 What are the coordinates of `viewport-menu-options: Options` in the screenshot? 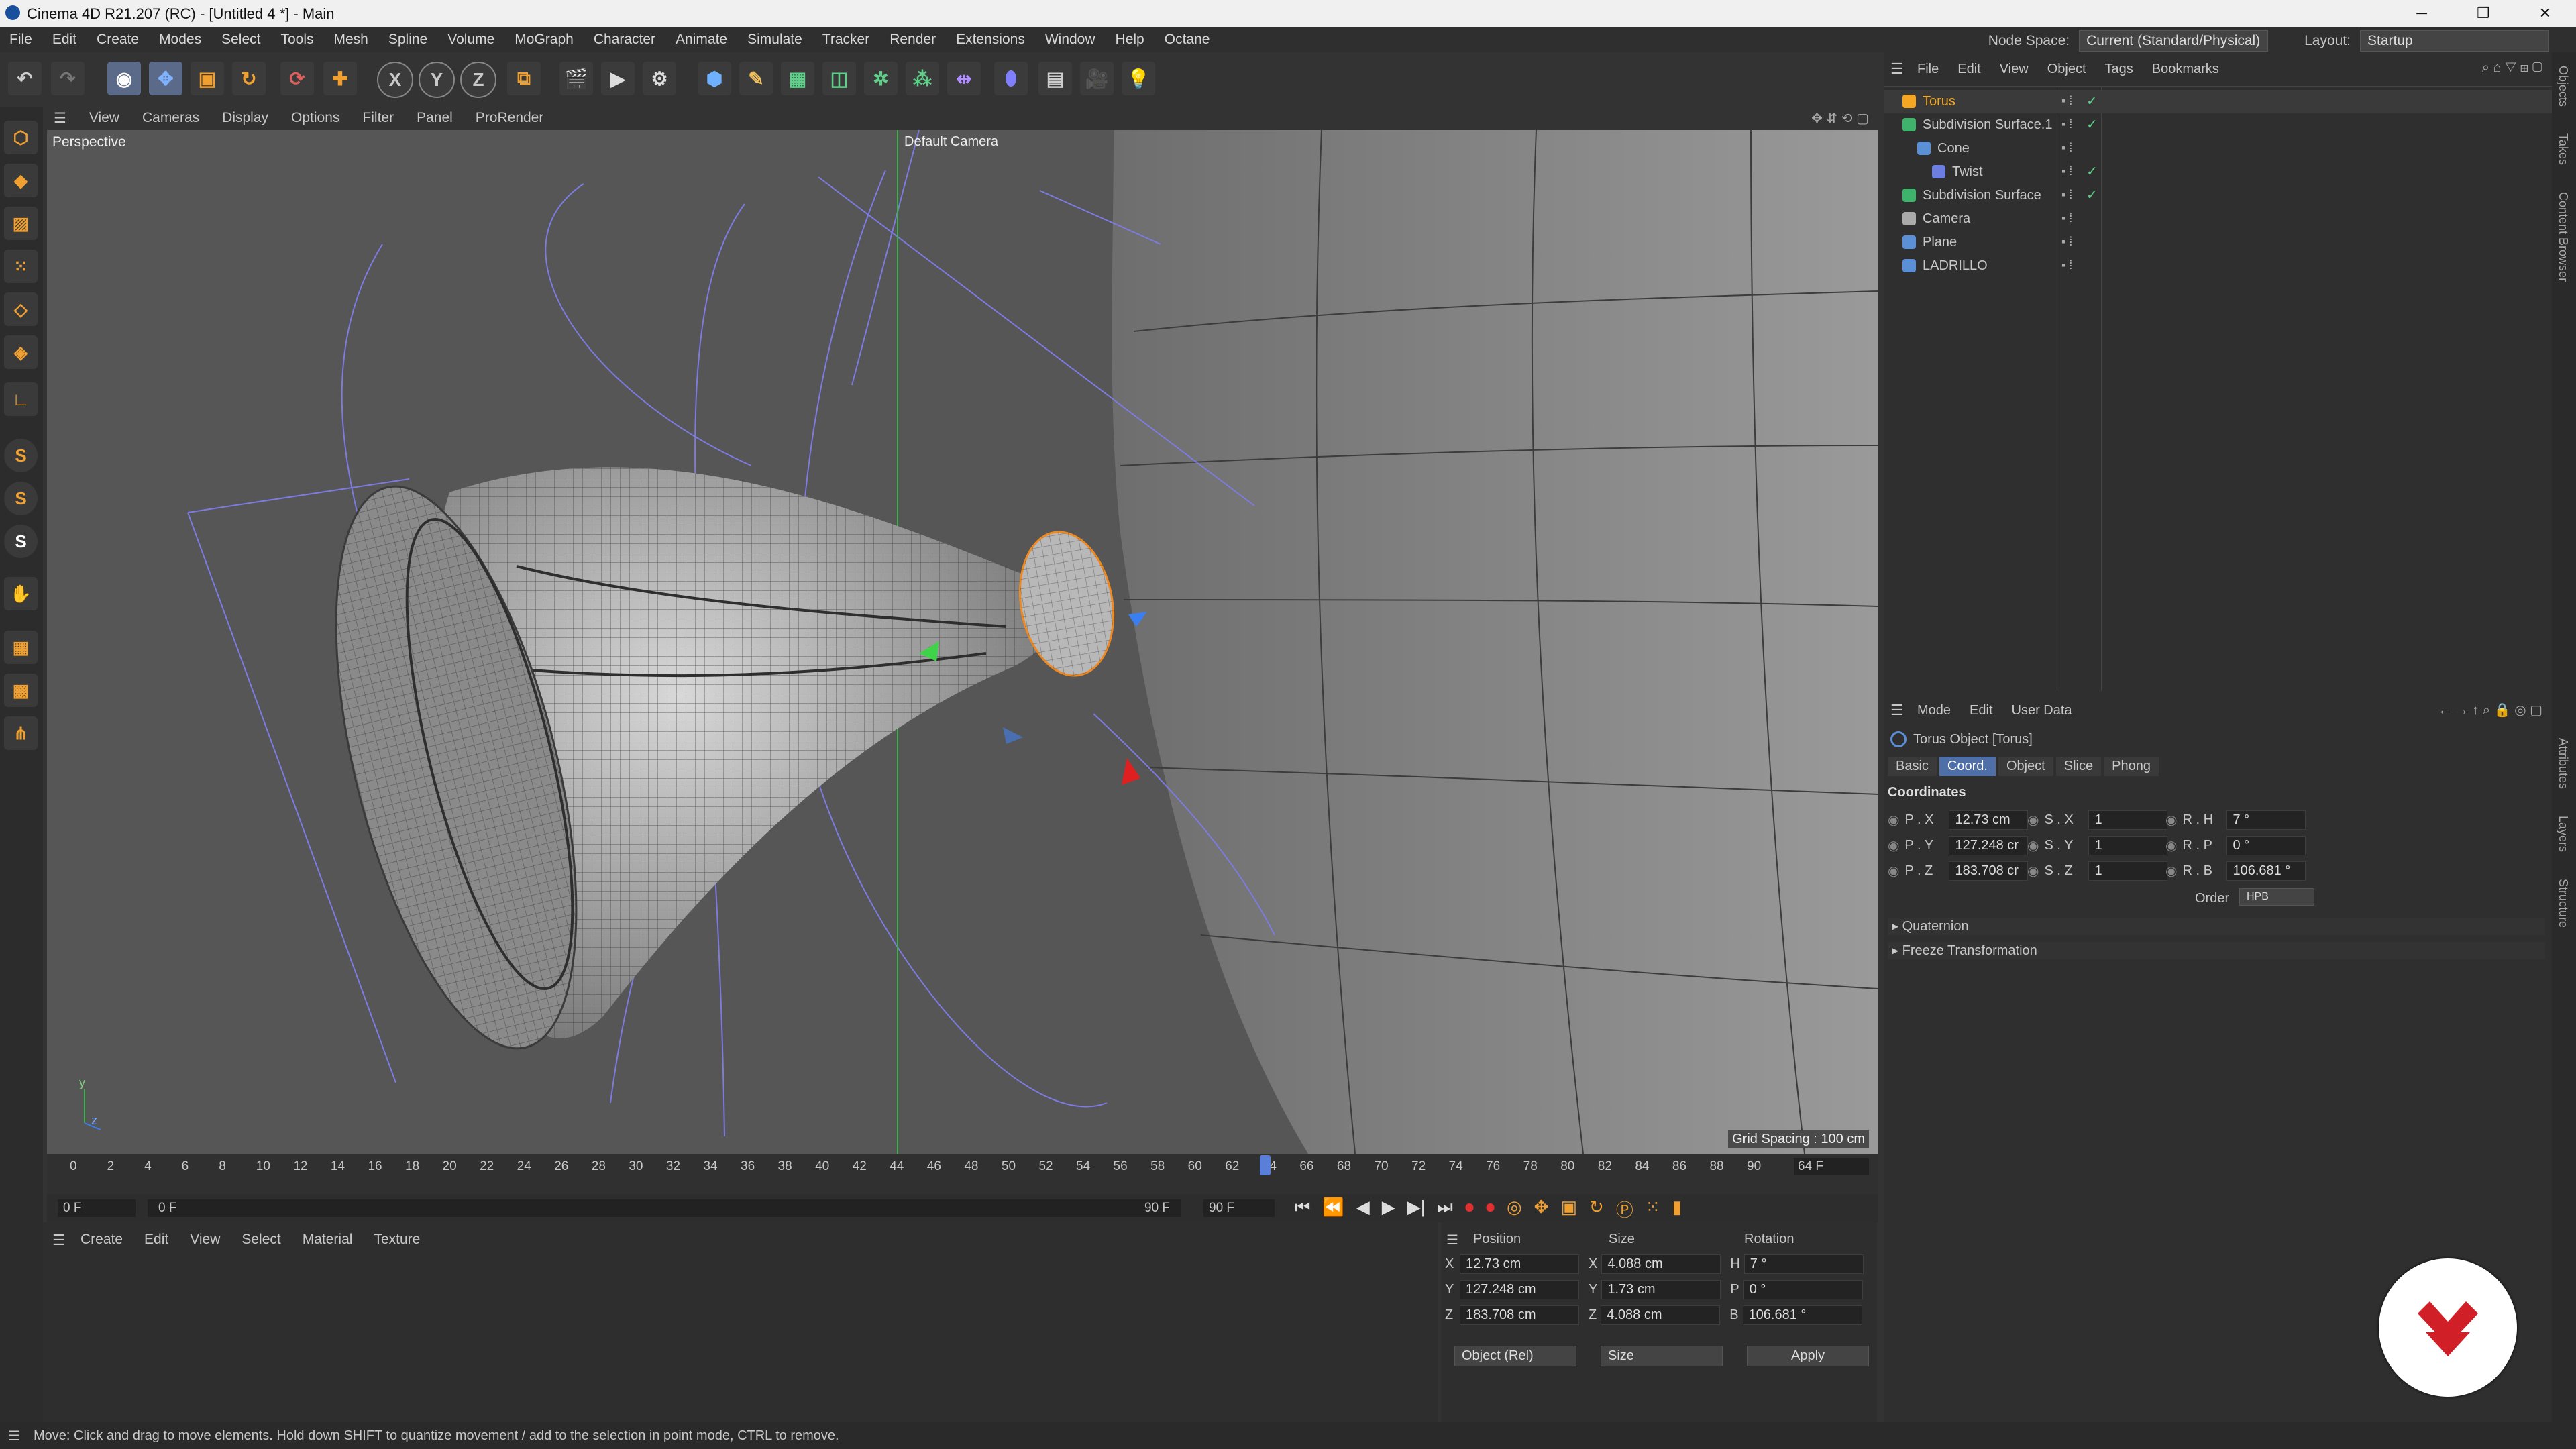 It's located at (315, 118).